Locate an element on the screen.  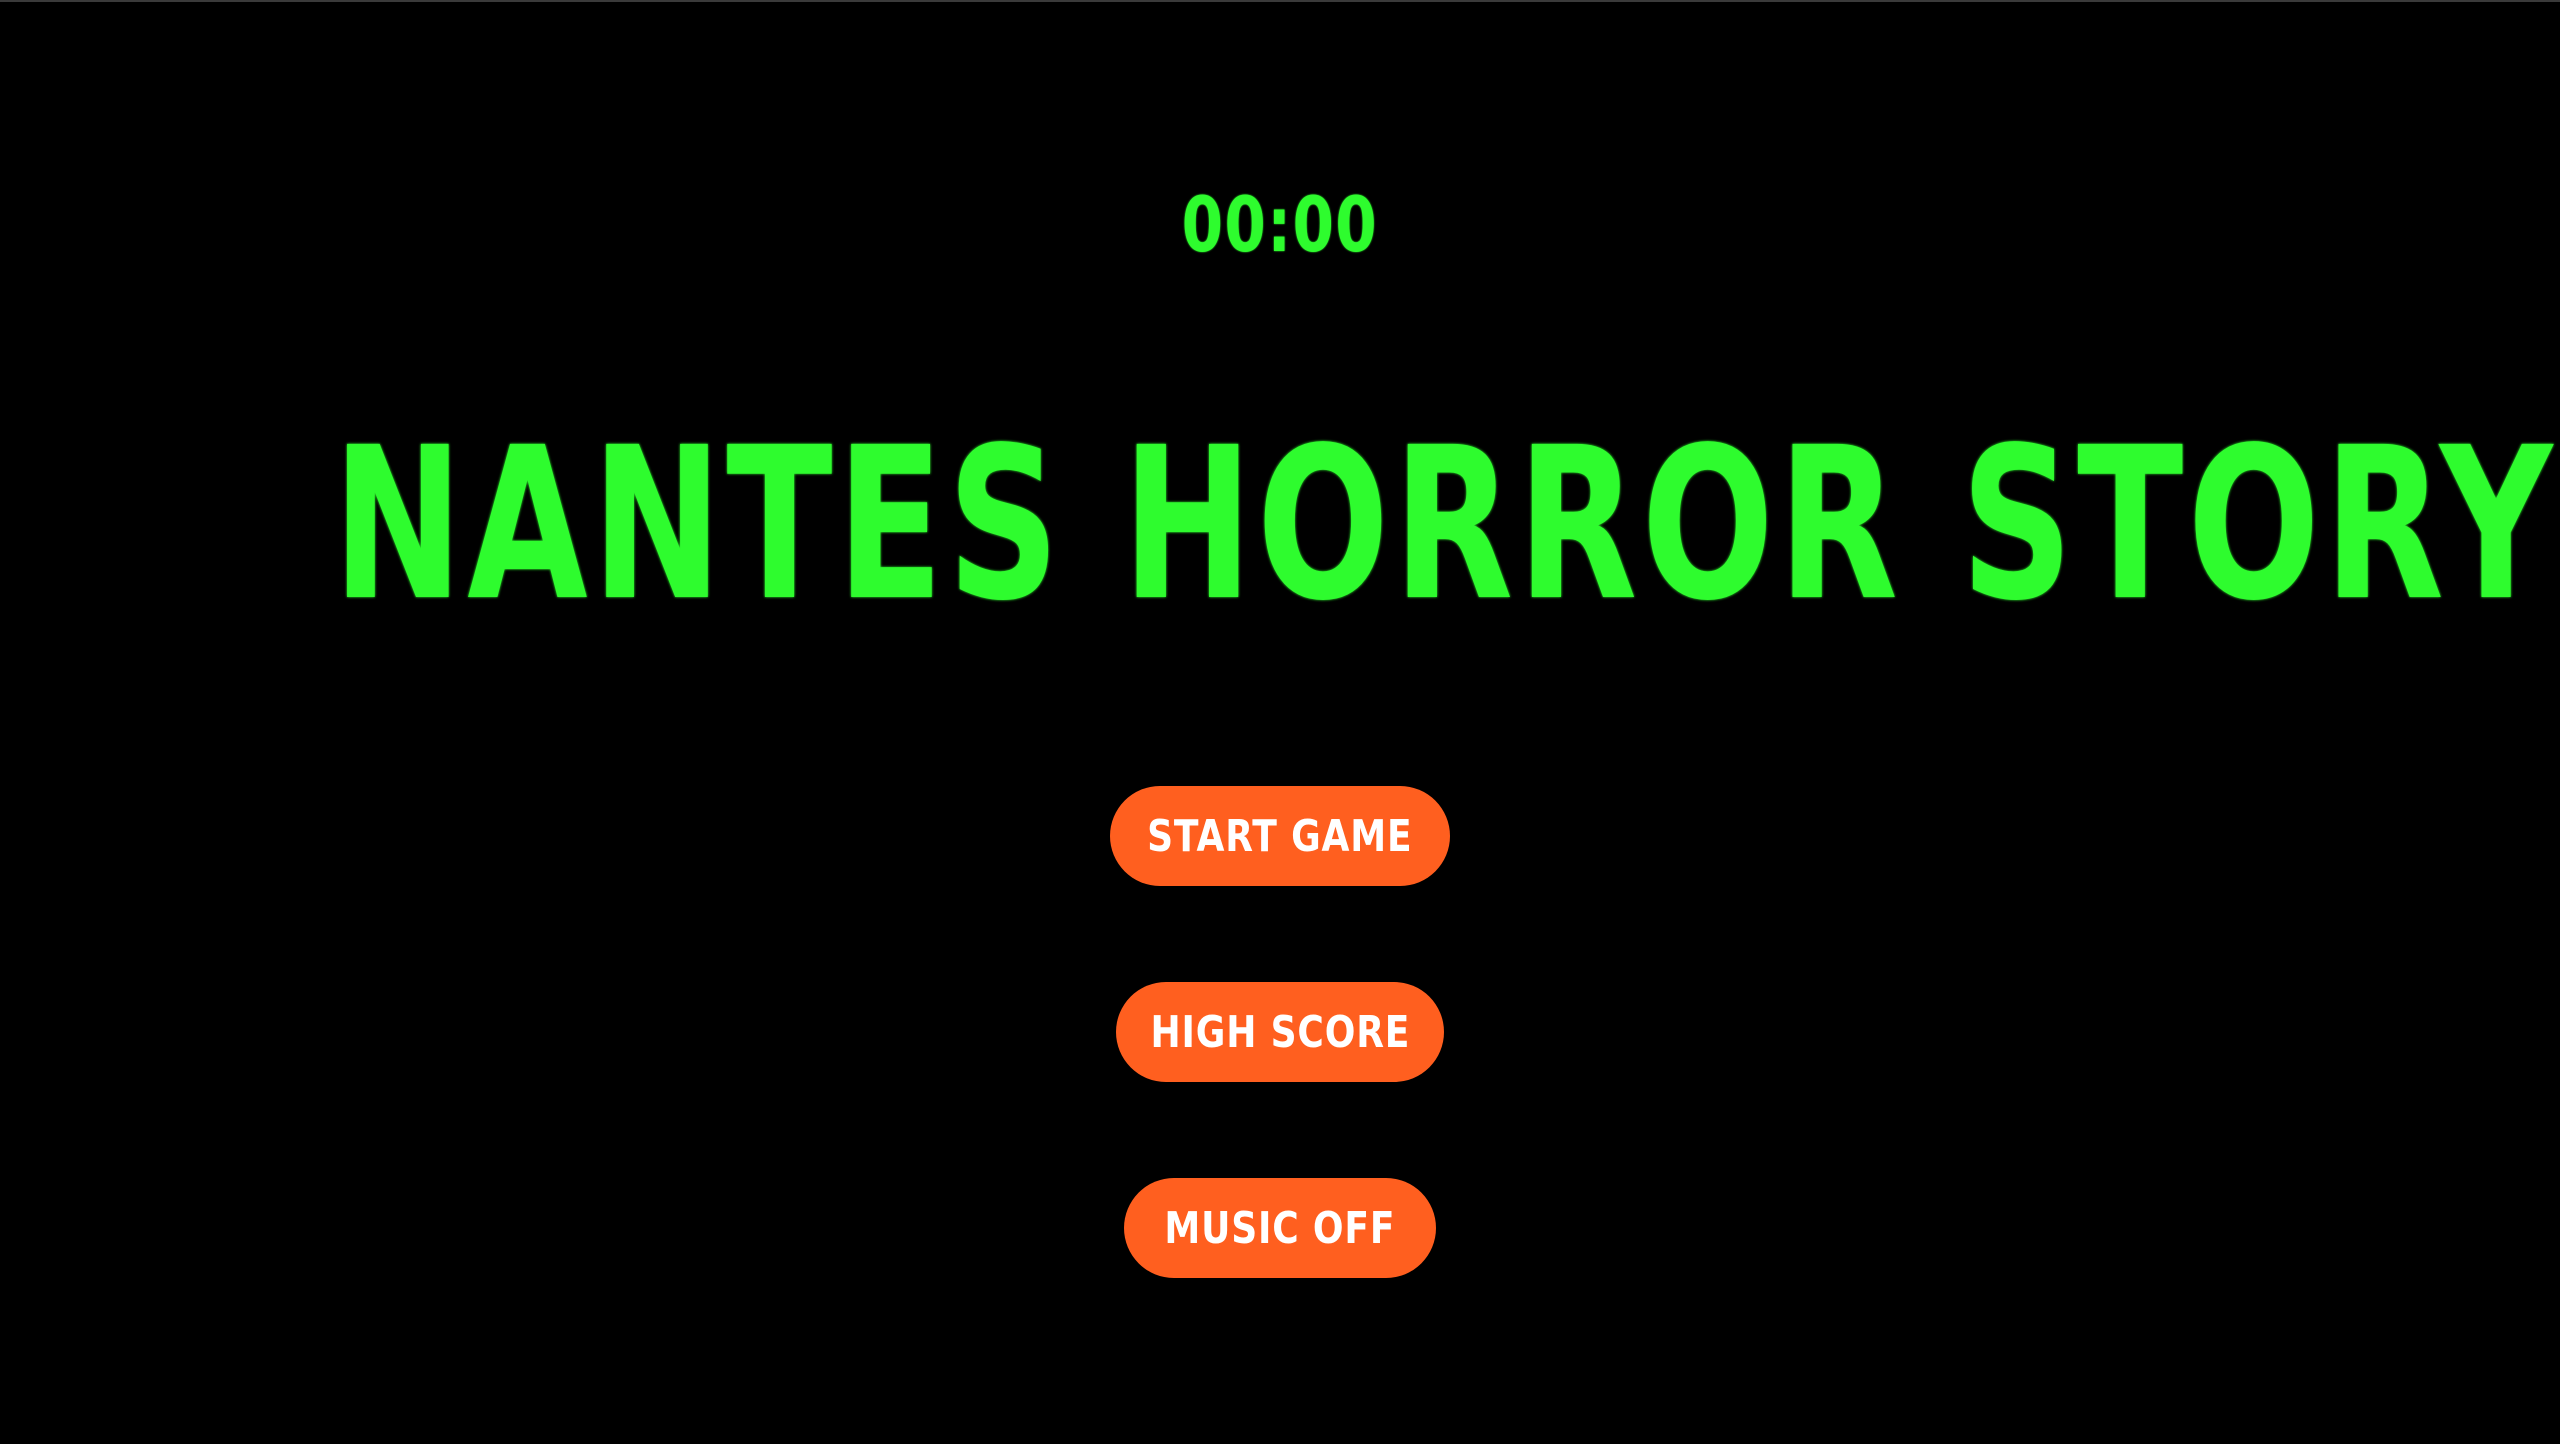
music-toggle-label: MUSIC OFF is located at coordinates (1280, 1228).